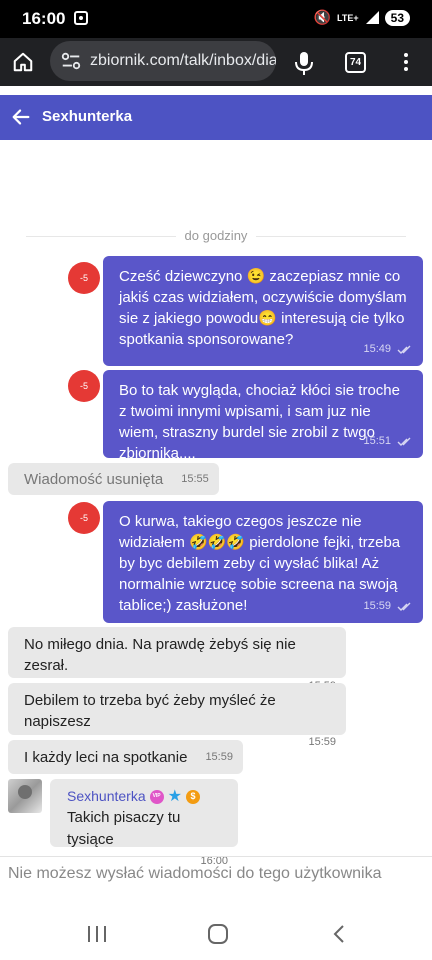 The height and width of the screenshot is (960, 432). Describe the element at coordinates (355, 62) in the screenshot. I see `tab-switcher-button: 74` at that location.